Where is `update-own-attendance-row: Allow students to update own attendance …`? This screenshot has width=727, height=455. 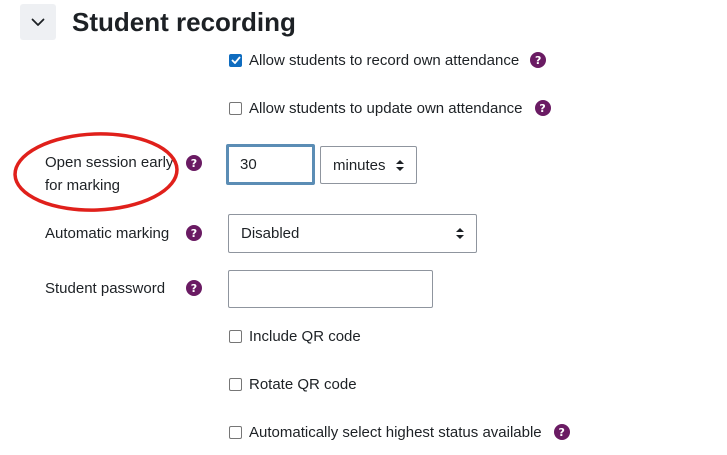
update-own-attendance-row: Allow students to update own attendance … is located at coordinates (390, 108).